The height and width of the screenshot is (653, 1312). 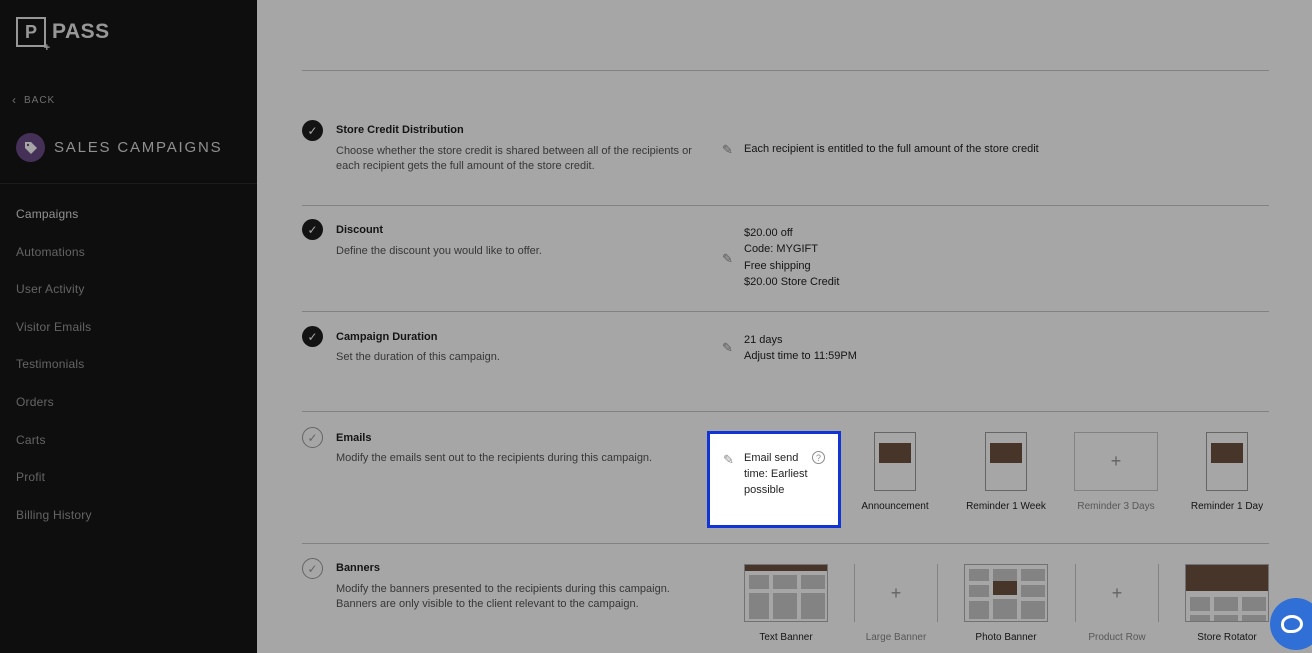 What do you see at coordinates (54, 301) in the screenshot?
I see `sidebar-item-user-activity: User Activity` at bounding box center [54, 301].